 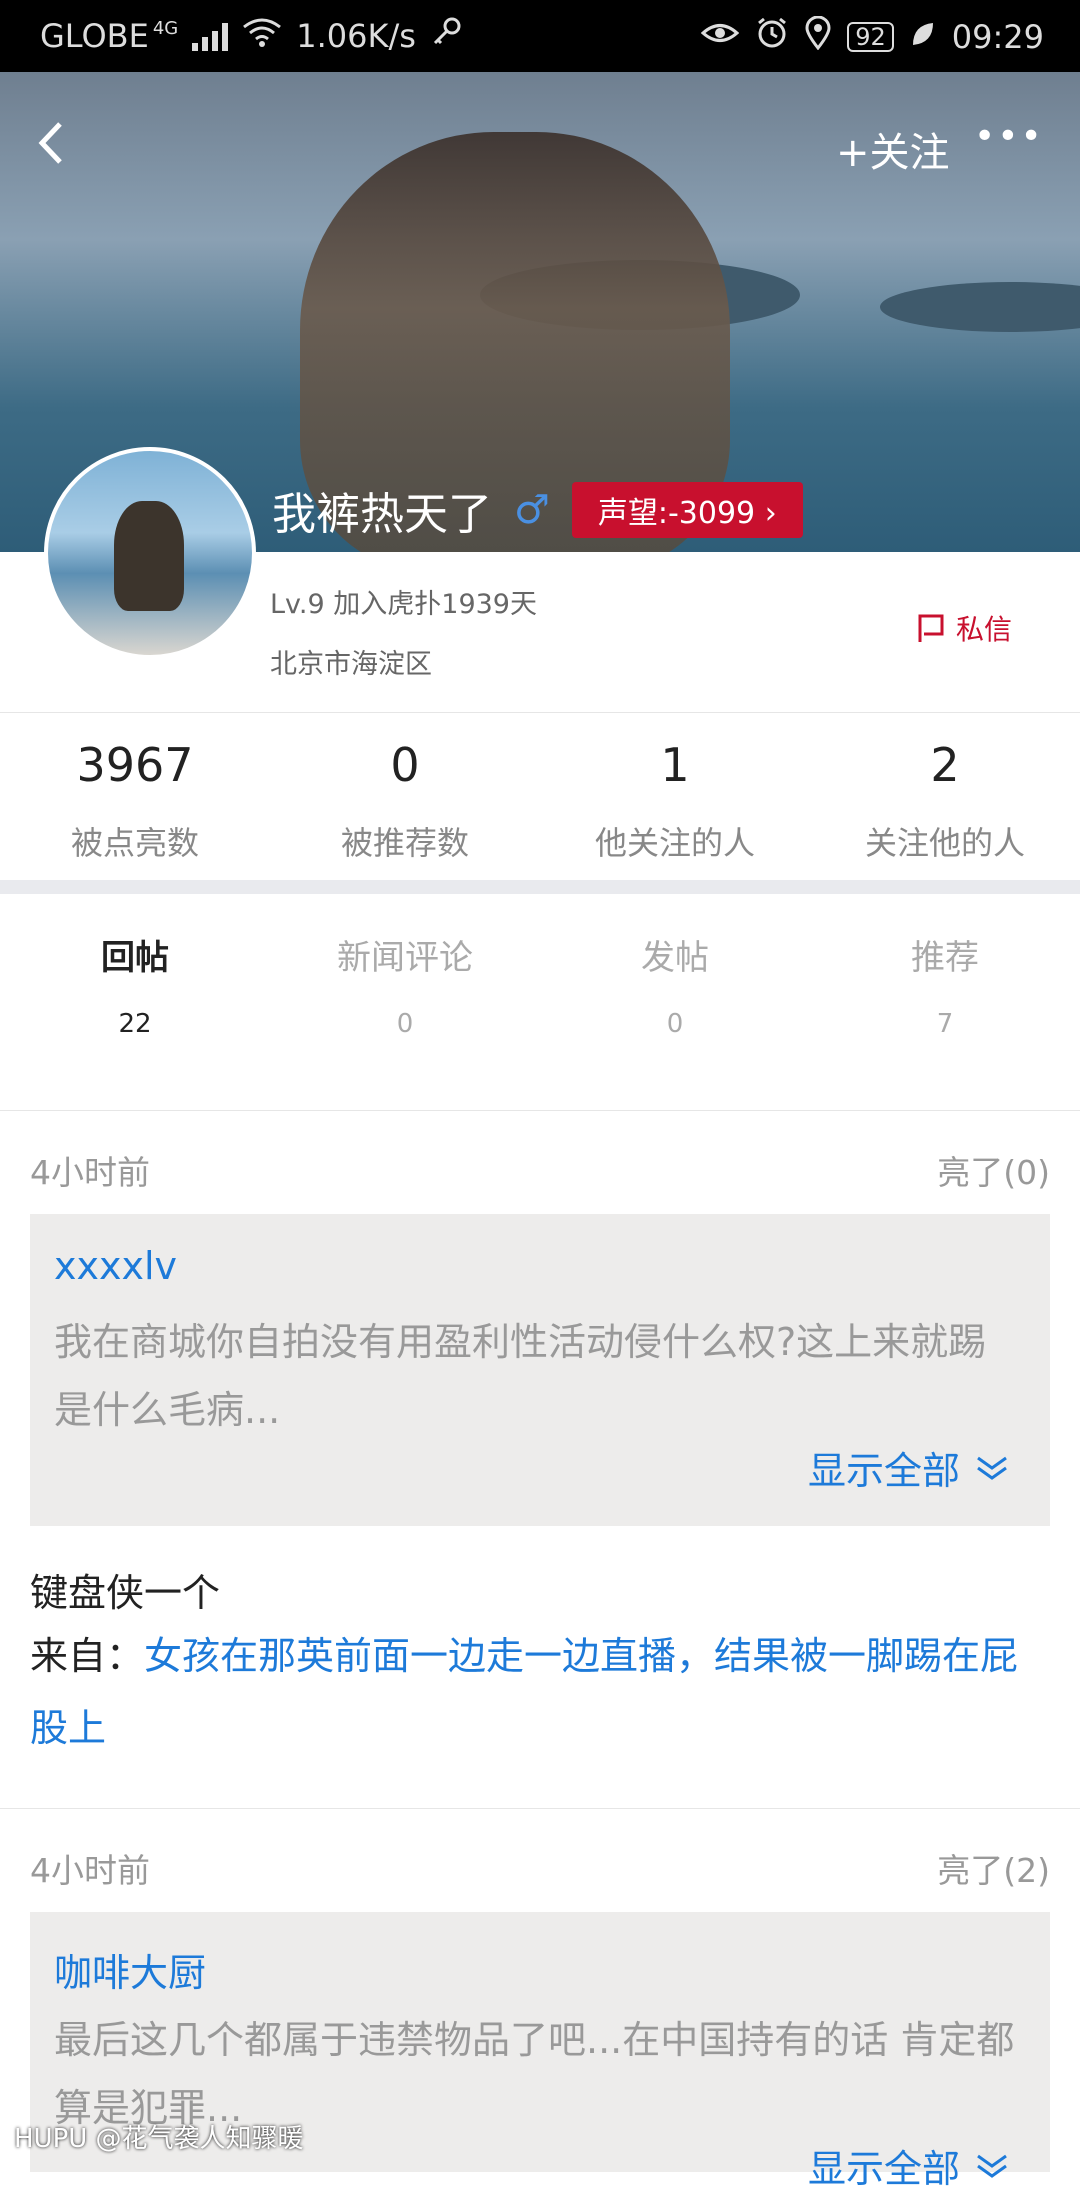 What do you see at coordinates (945, 765) in the screenshot?
I see `stat-number: 2` at bounding box center [945, 765].